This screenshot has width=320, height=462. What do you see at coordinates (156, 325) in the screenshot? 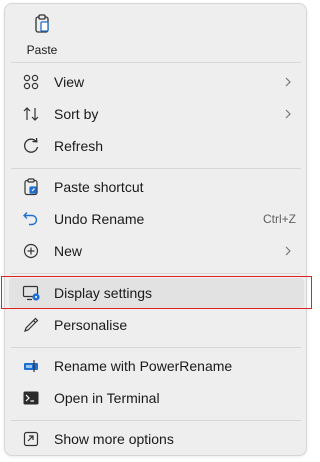
I see `menu-item-personalise: Personalise` at bounding box center [156, 325].